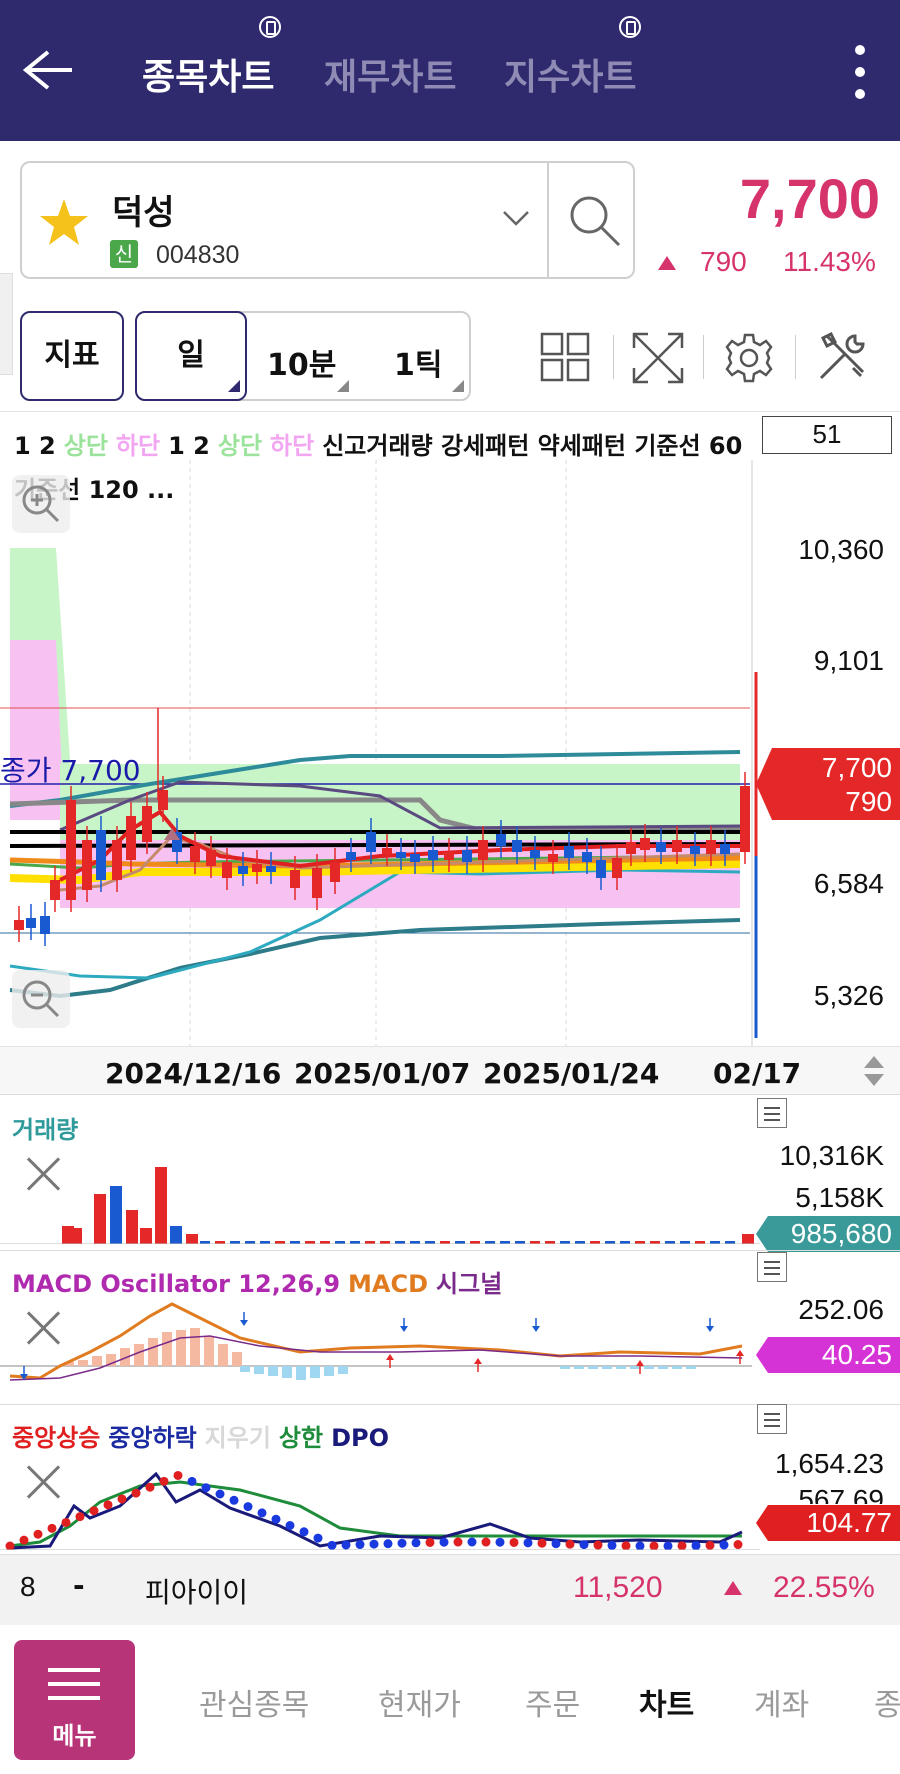 Image resolution: width=900 pixels, height=1774 pixels. Describe the element at coordinates (380, 1498) in the screenshot. I see `dpo-chart` at that location.